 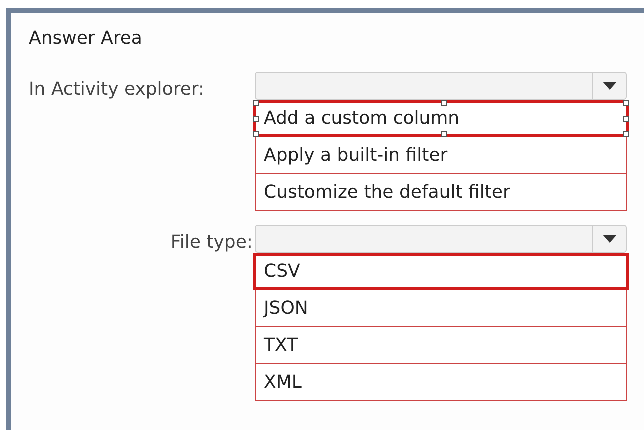 What do you see at coordinates (441, 192) in the screenshot?
I see `dropdown-option: Customize the default filter` at bounding box center [441, 192].